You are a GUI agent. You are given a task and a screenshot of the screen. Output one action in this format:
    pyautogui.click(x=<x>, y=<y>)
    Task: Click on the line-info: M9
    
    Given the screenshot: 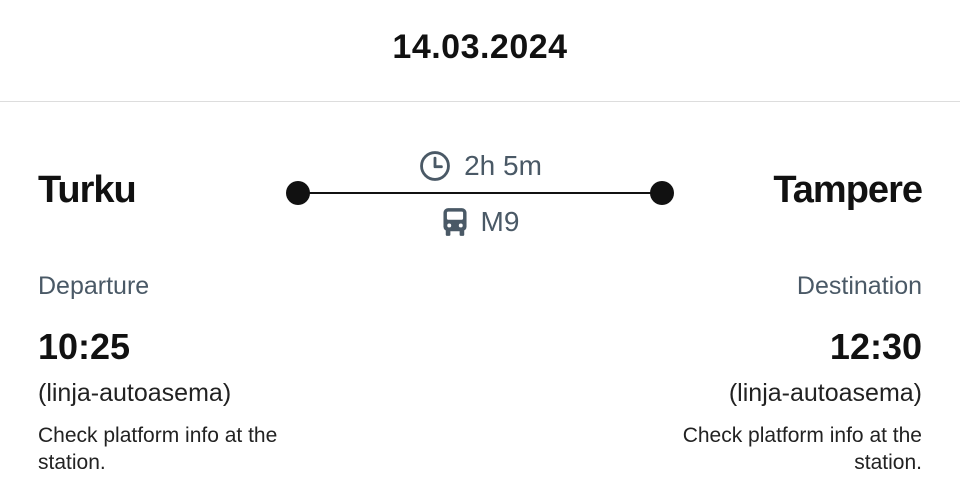 What is the action you would take?
    pyautogui.click(x=480, y=222)
    